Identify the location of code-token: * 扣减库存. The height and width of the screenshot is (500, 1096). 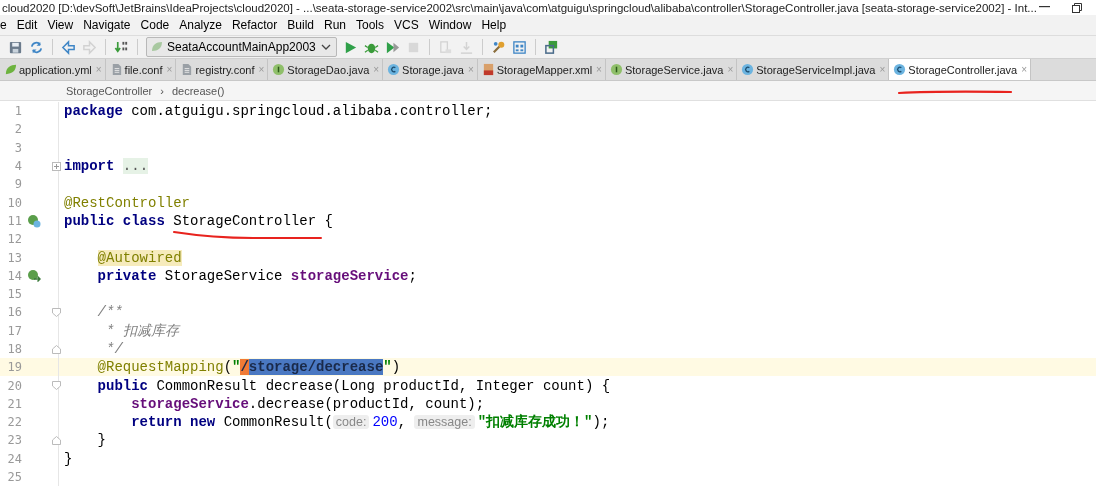
(142, 330).